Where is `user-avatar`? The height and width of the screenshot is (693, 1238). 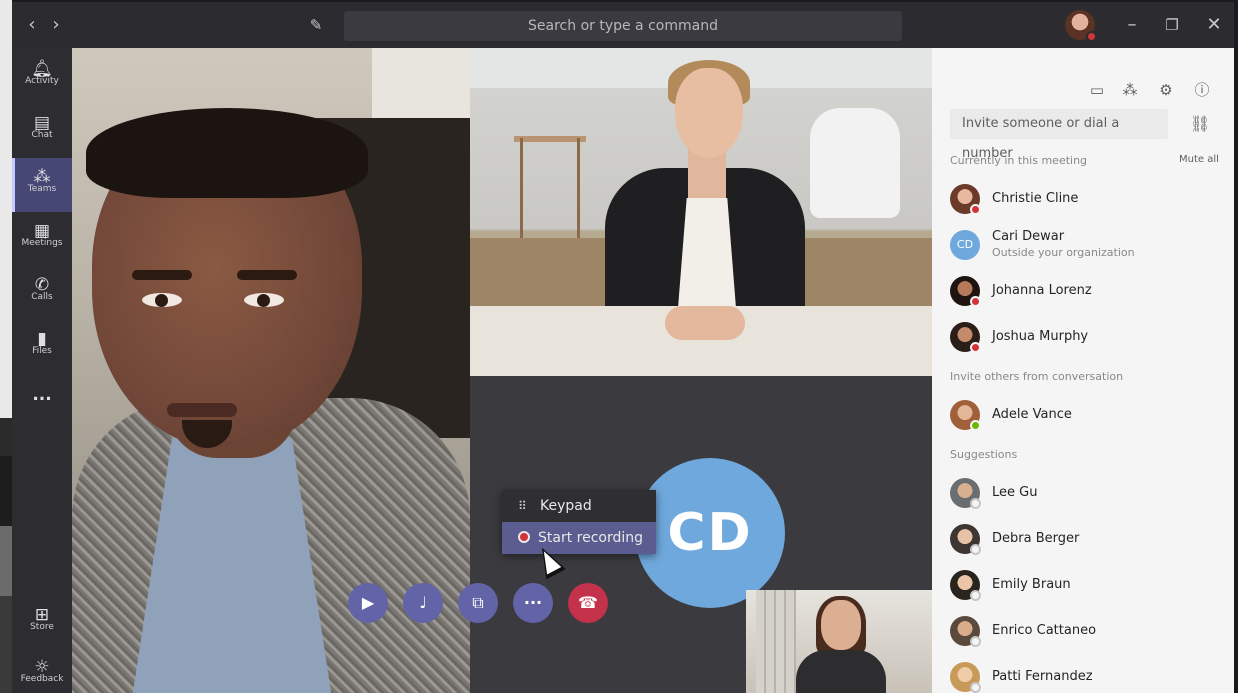
user-avatar is located at coordinates (1081, 26).